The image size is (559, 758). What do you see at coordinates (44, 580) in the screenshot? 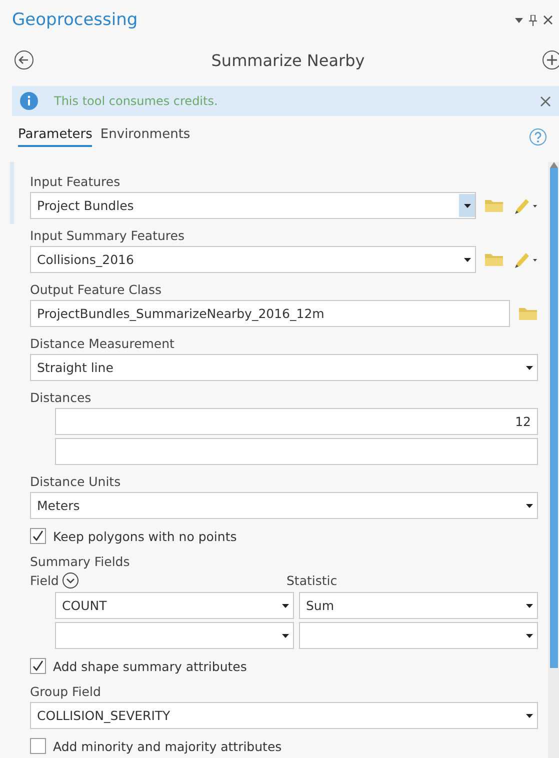
I see `column-header: Field` at bounding box center [44, 580].